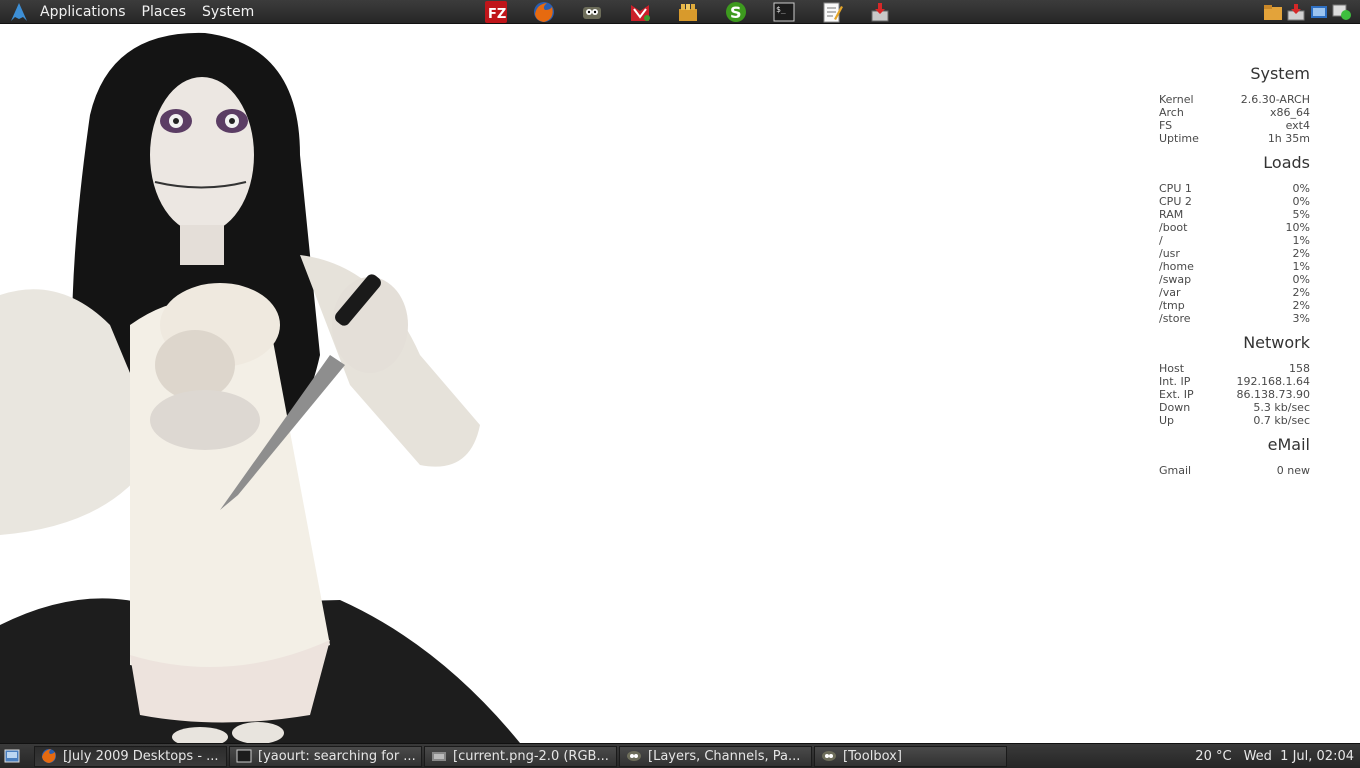 Image resolution: width=1360 pixels, height=768 pixels. Describe the element at coordinates (1234, 368) in the screenshot. I see `conky-row: Host 158` at that location.